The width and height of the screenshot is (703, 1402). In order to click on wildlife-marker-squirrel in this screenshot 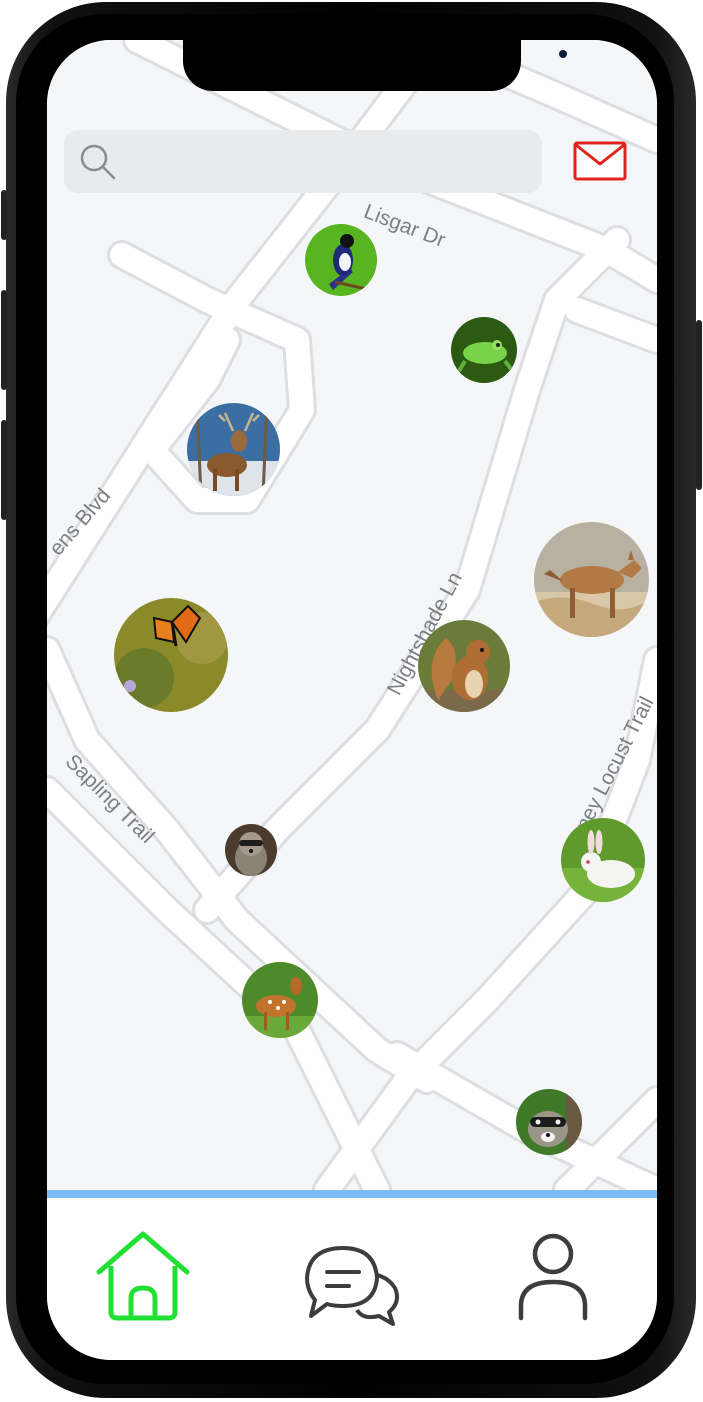, I will do `click(464, 666)`.